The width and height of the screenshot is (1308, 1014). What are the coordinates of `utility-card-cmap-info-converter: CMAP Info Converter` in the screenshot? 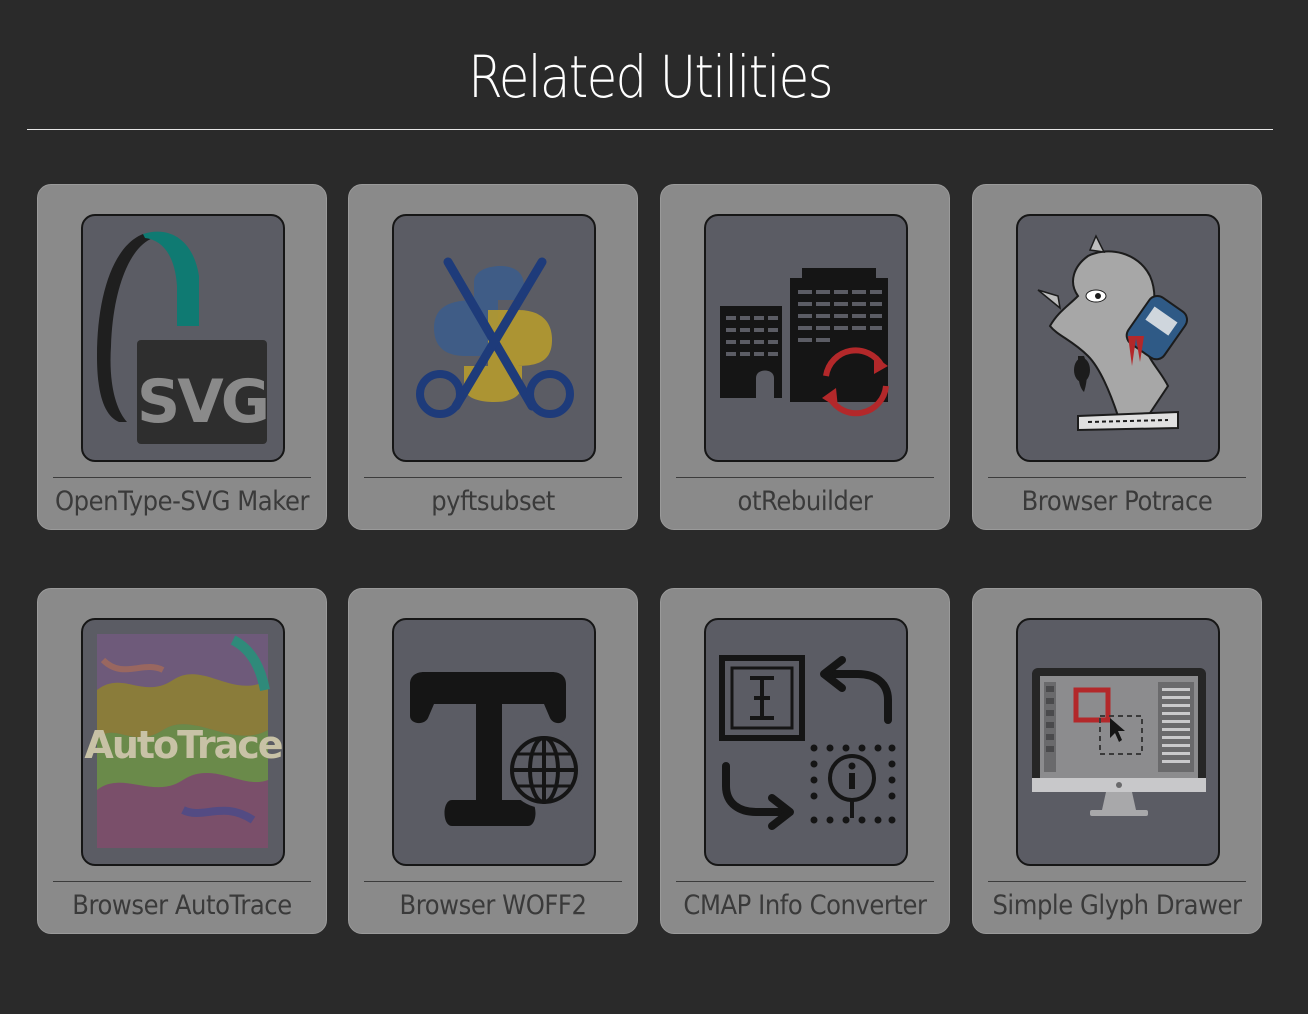 It's located at (805, 761).